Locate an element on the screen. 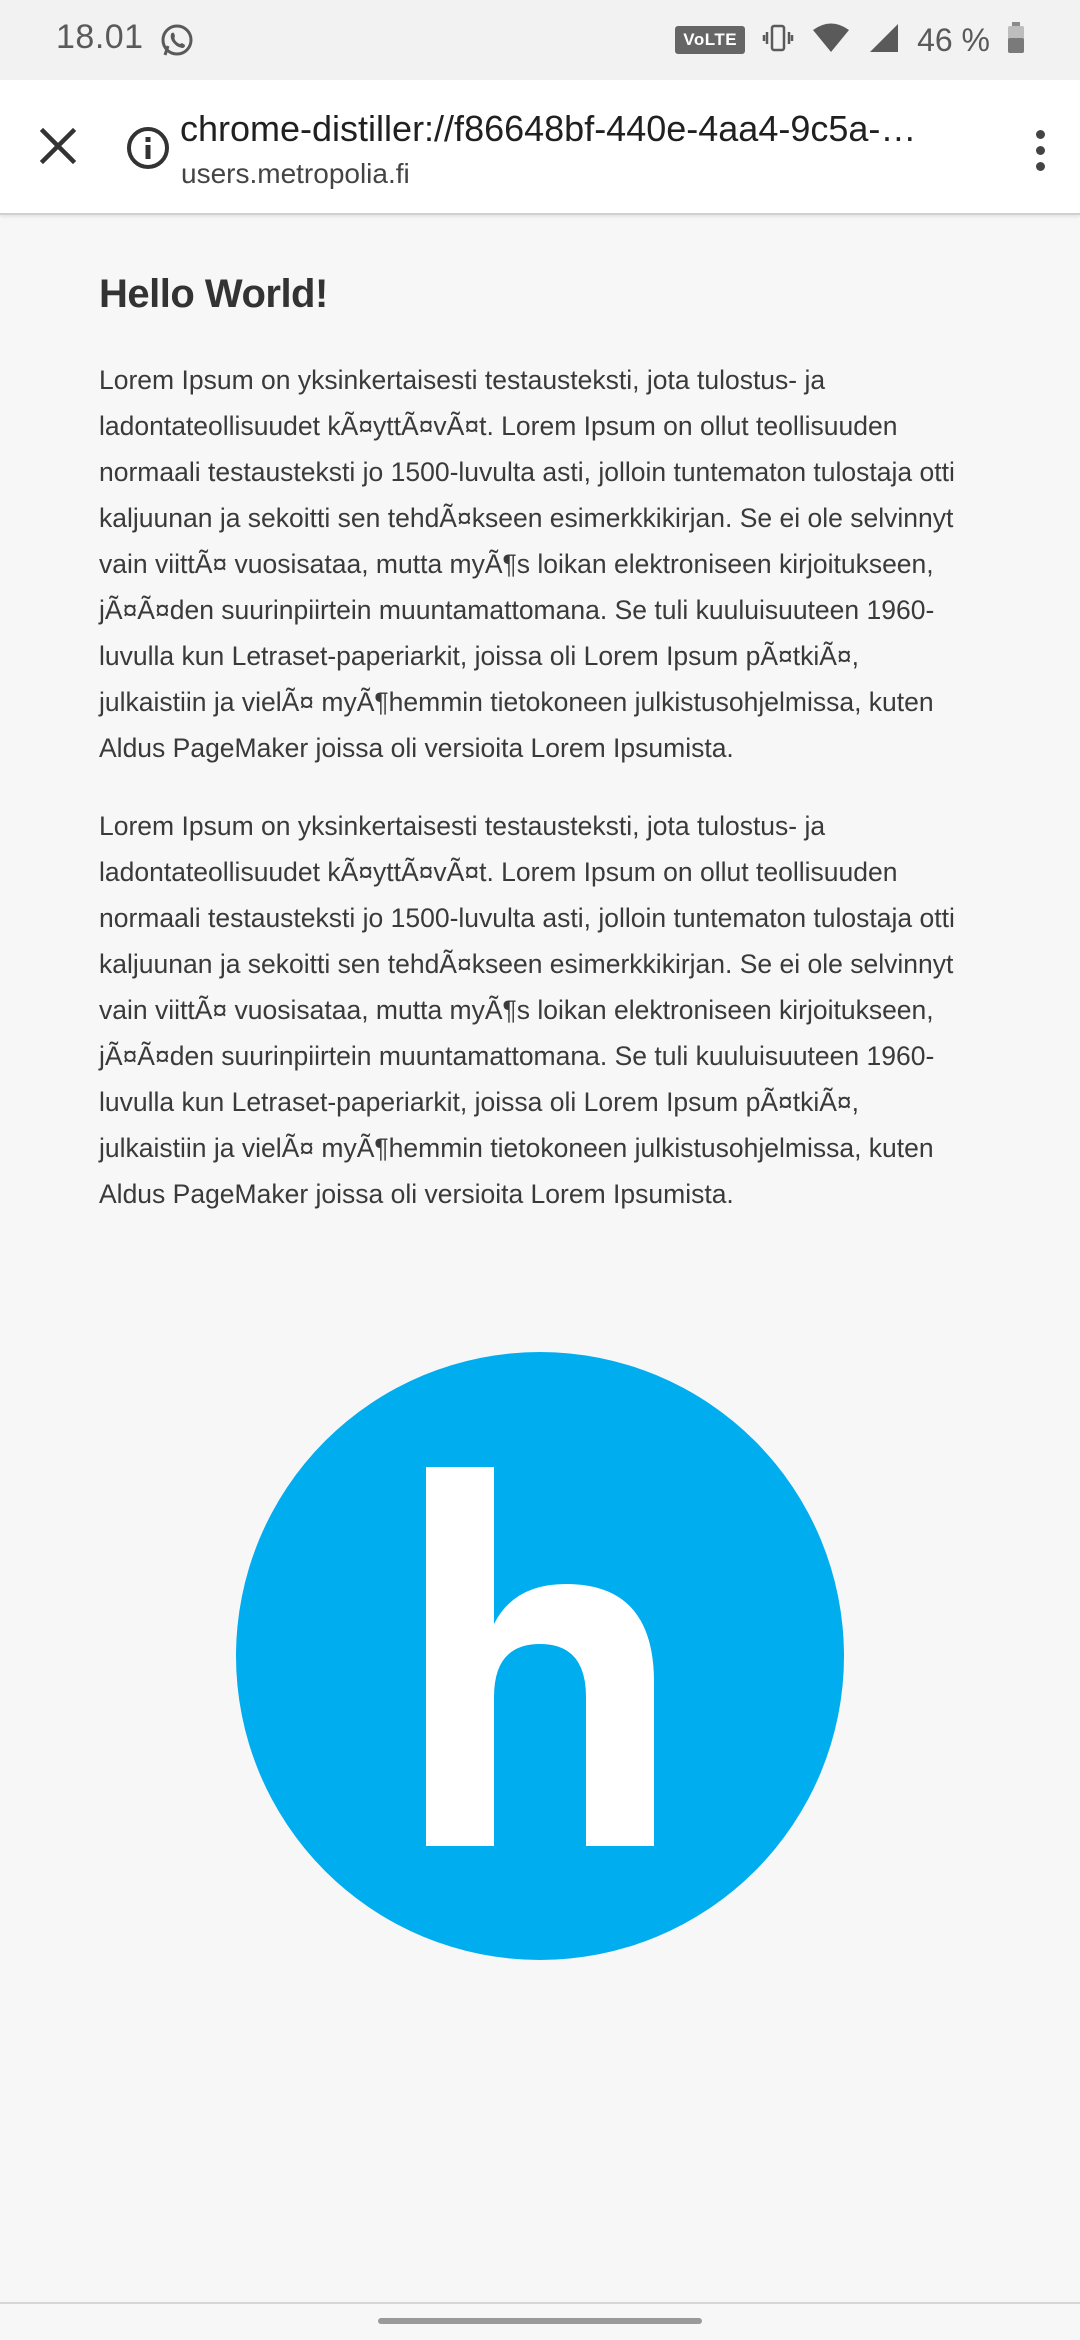 The width and height of the screenshot is (1080, 2340). volte-badge: VoLTE is located at coordinates (710, 40).